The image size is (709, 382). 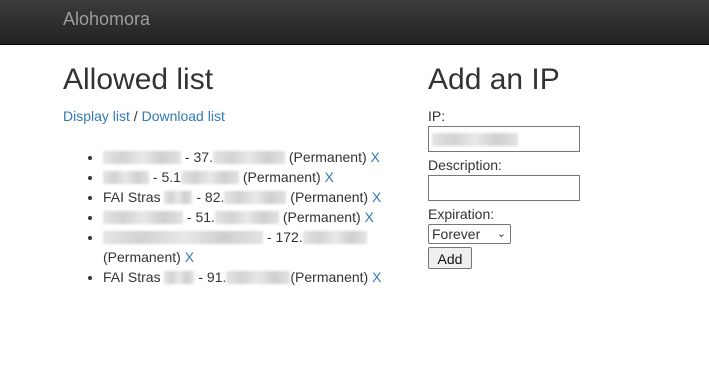 I want to click on list-links: Display list / Download list, so click(x=144, y=116).